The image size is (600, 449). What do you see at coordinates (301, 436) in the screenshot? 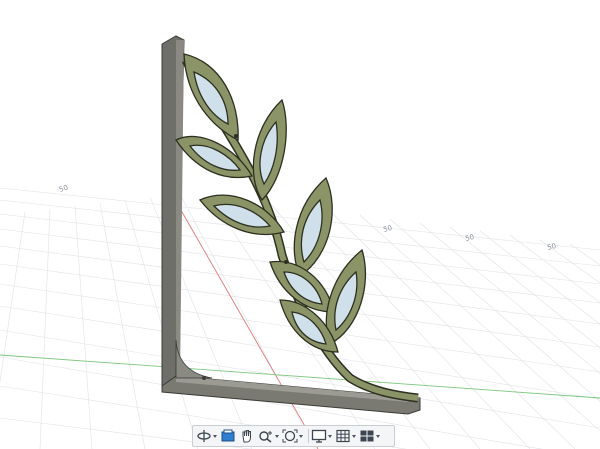
I see `fit-menu-caret` at bounding box center [301, 436].